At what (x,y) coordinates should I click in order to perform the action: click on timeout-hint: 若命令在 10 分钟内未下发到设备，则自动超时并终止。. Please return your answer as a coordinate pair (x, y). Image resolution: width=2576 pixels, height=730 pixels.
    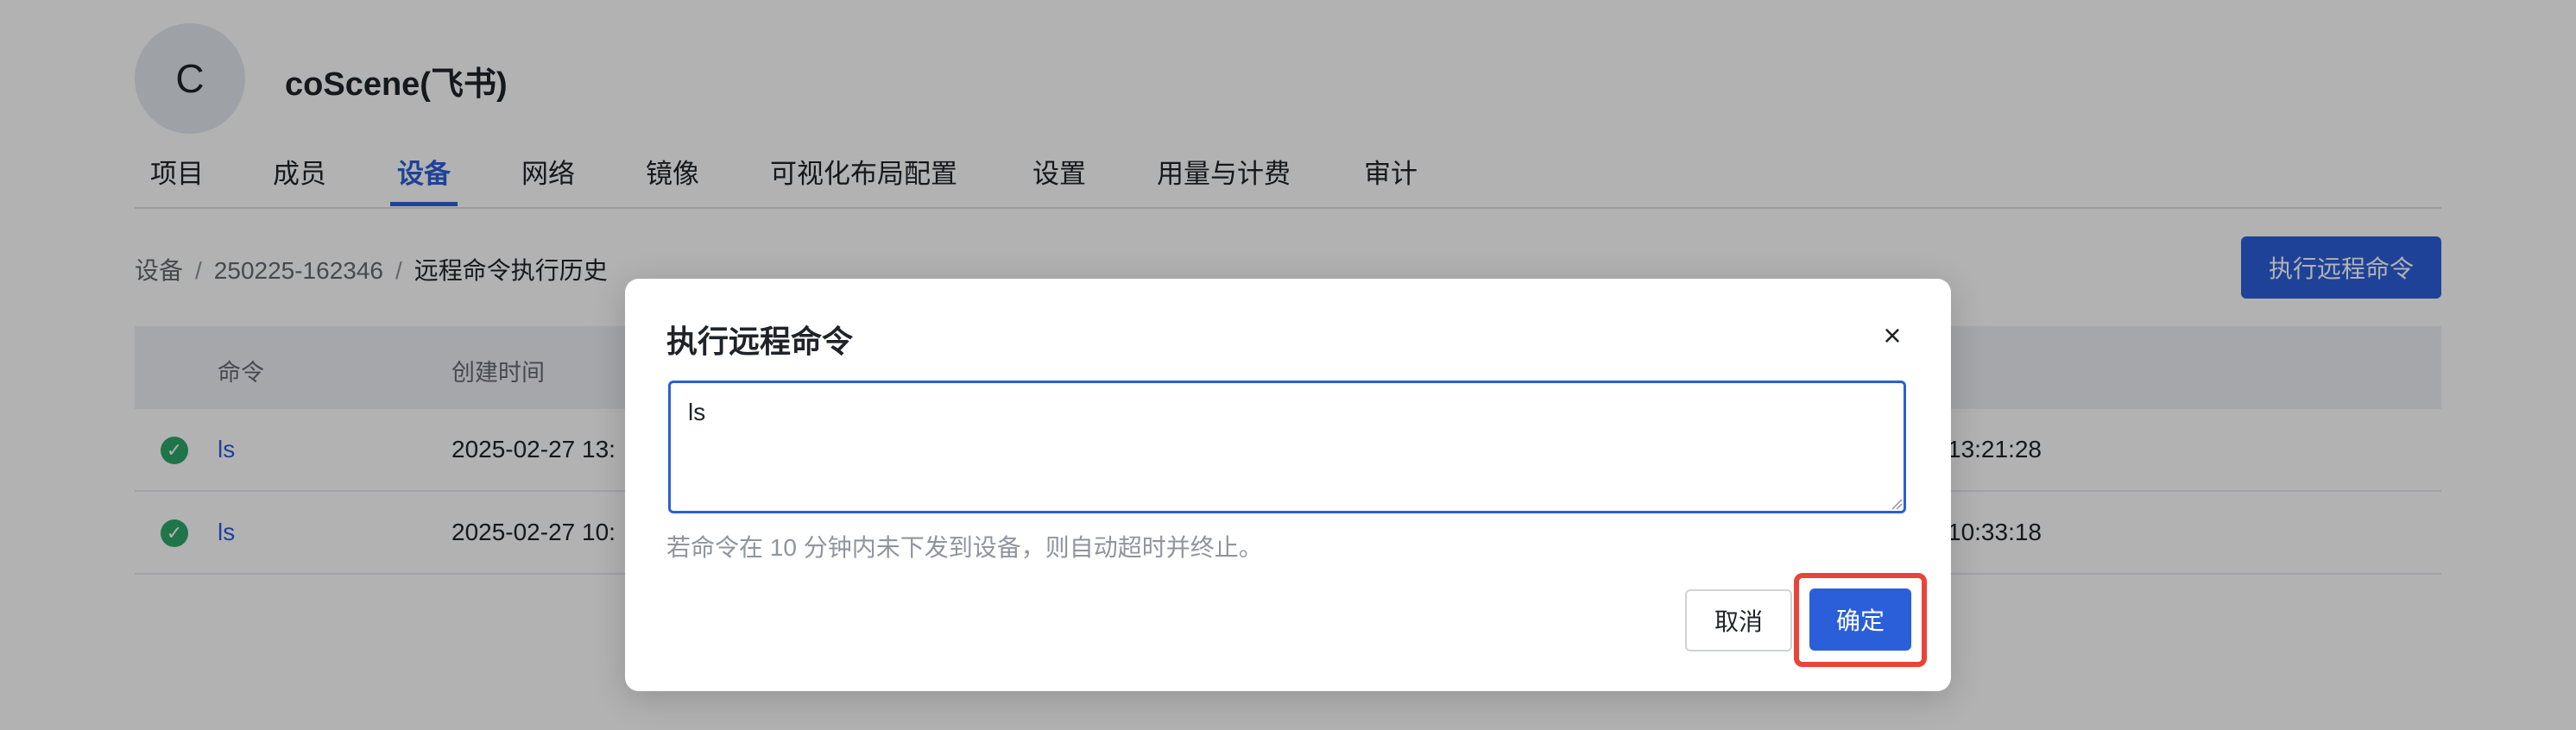
    Looking at the image, I should click on (964, 547).